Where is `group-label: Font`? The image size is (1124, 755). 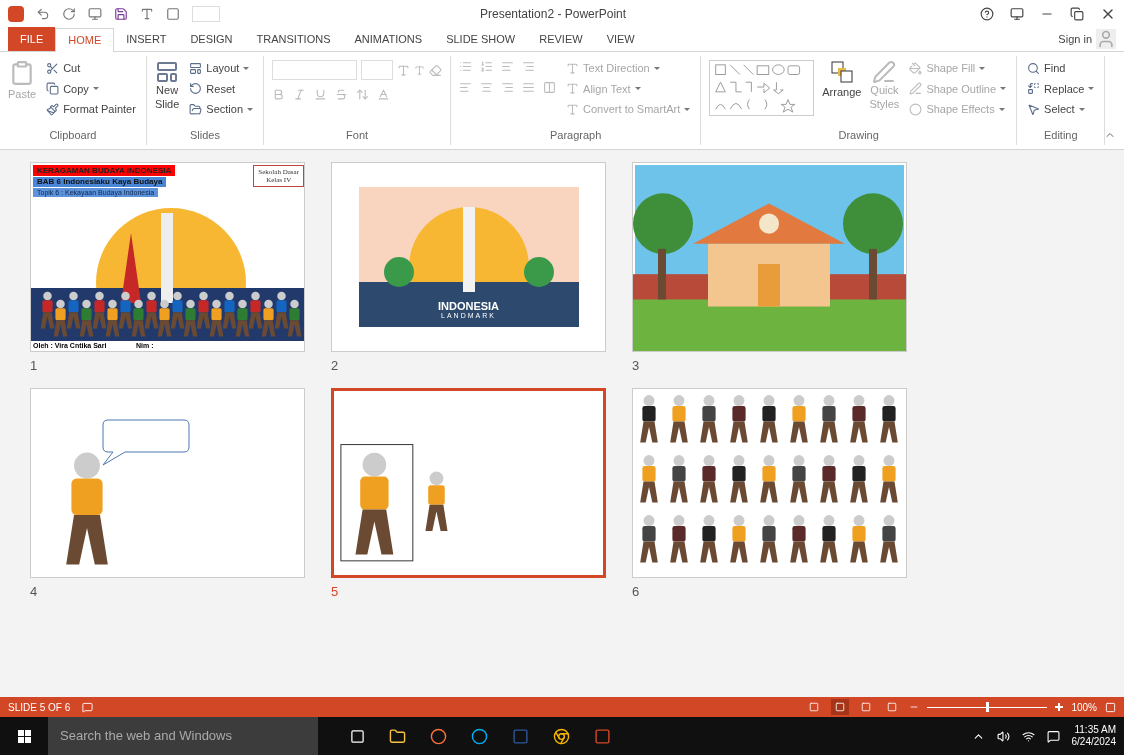 group-label: Font is located at coordinates (357, 135).